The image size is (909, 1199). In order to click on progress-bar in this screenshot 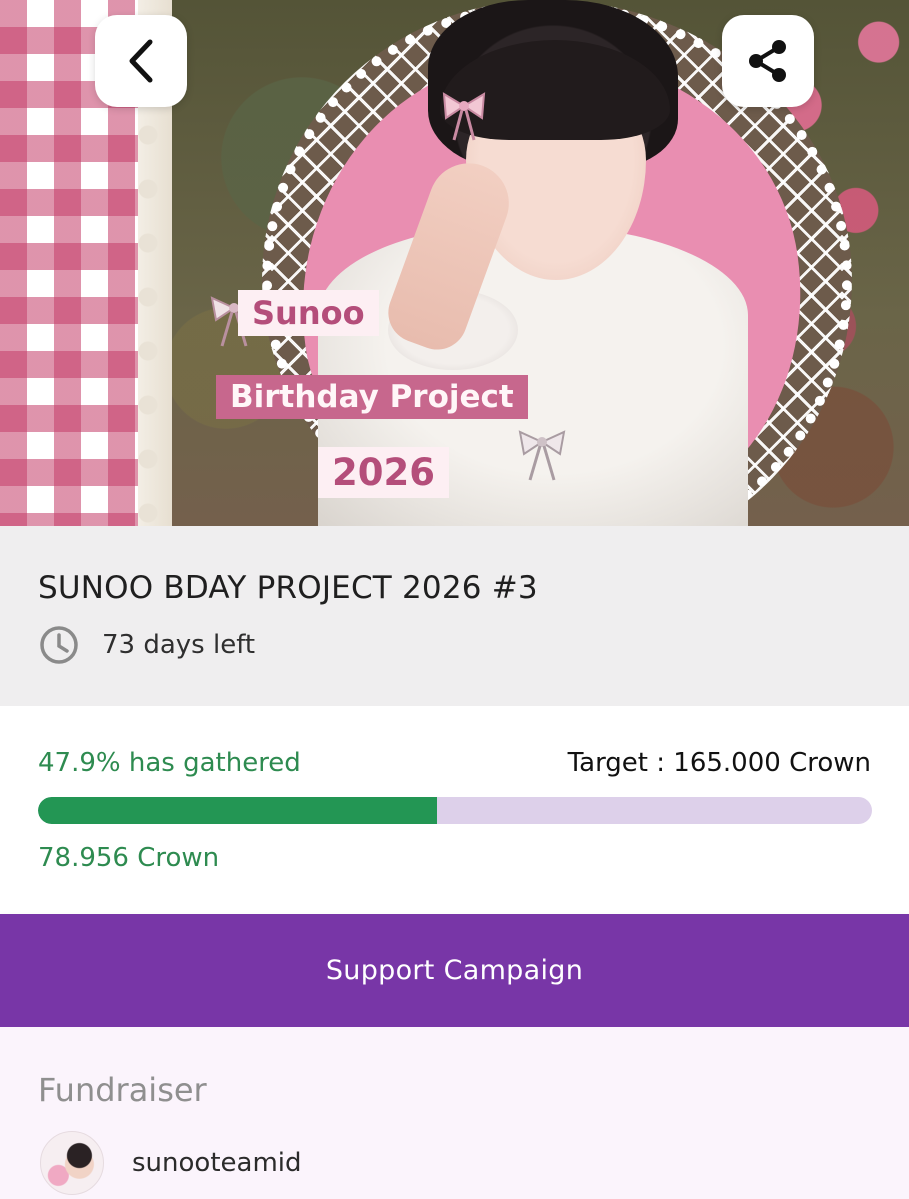, I will do `click(455, 810)`.